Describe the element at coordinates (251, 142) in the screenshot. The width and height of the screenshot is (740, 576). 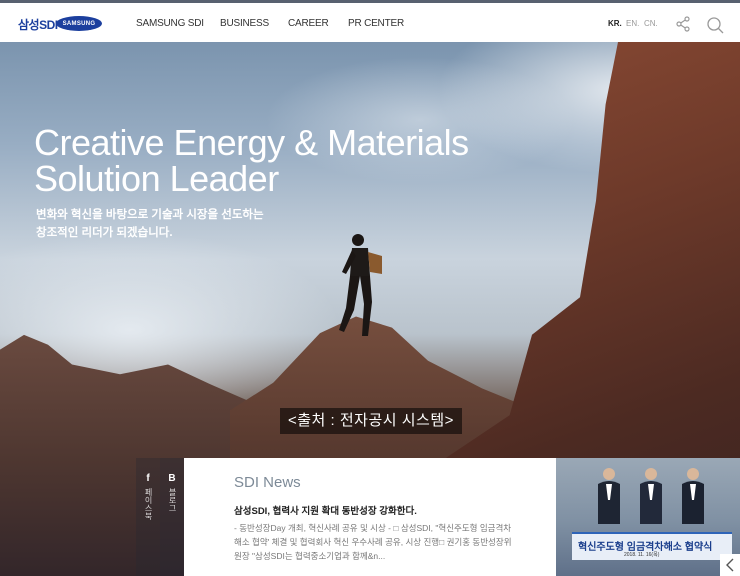
I see `hero-headline-line1: Creative Energy & Materials` at that location.